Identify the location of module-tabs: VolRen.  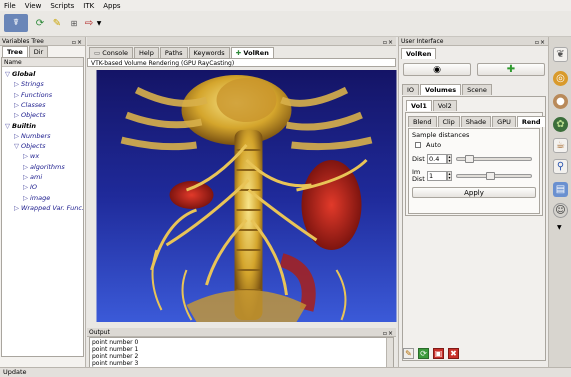
(473, 52).